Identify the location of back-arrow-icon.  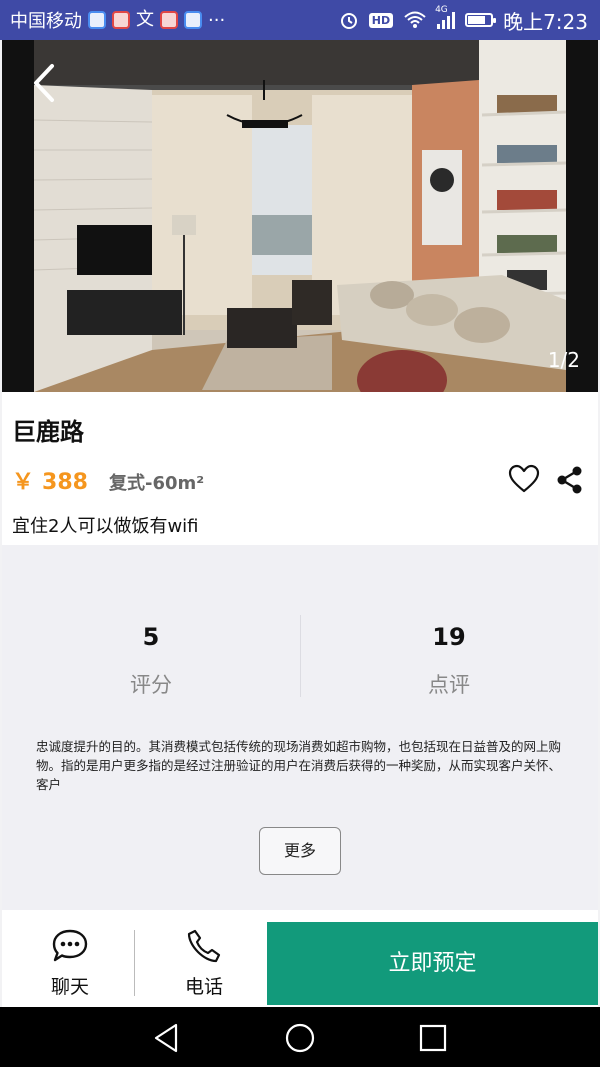
(44, 83).